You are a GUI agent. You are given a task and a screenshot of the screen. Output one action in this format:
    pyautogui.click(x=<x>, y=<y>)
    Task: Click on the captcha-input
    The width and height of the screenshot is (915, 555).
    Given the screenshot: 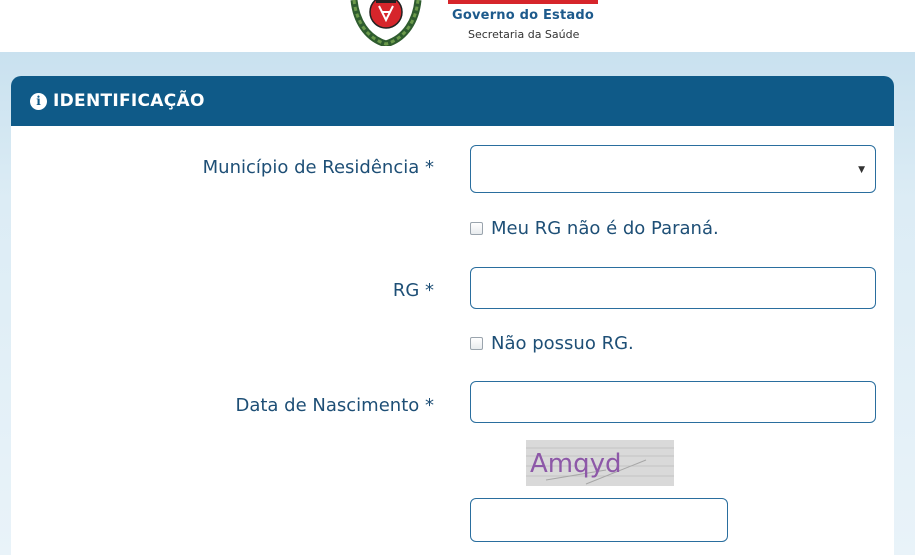 What is the action you would take?
    pyautogui.click(x=599, y=520)
    